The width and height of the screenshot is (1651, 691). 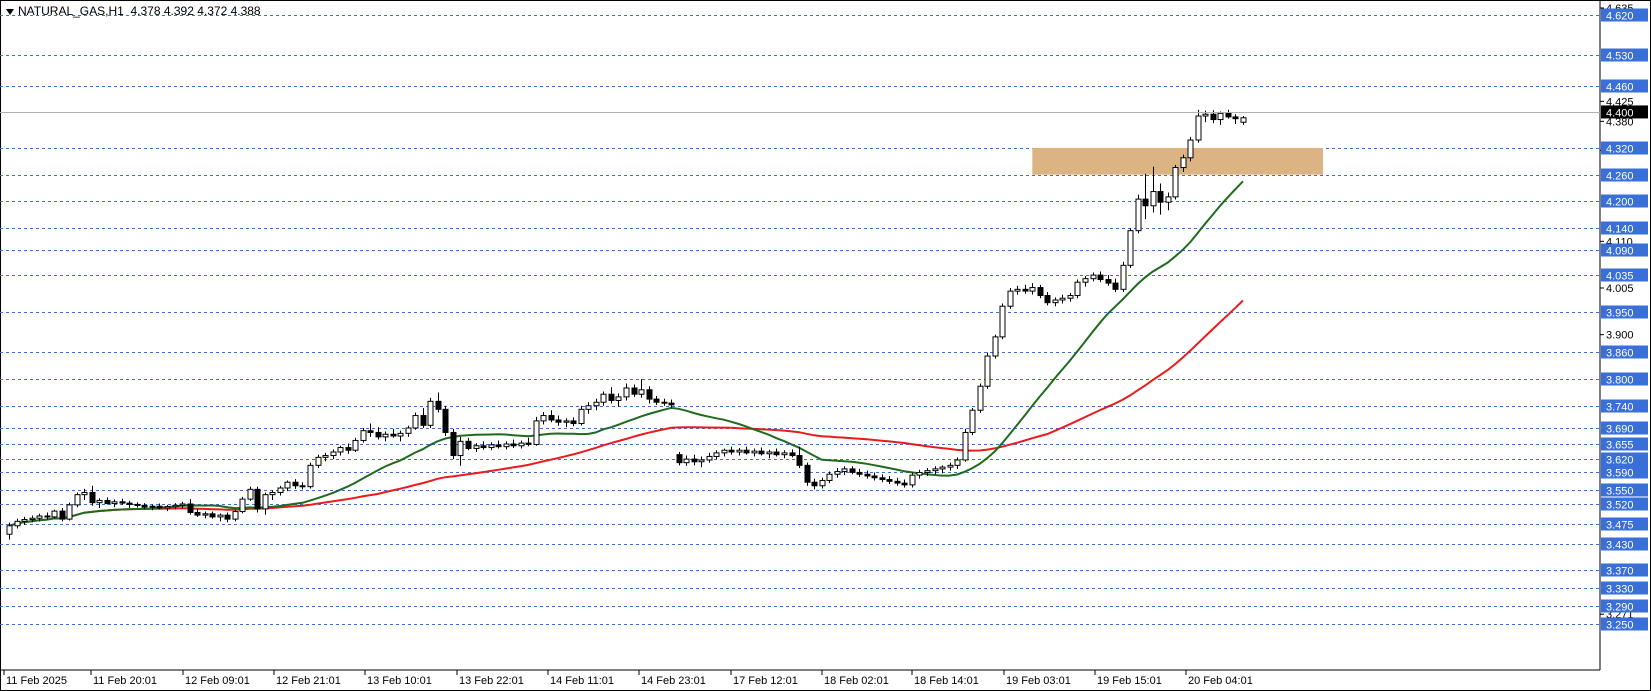 What do you see at coordinates (308, 681) in the screenshot?
I see `time-tick-label: 12 Feb 21:01` at bounding box center [308, 681].